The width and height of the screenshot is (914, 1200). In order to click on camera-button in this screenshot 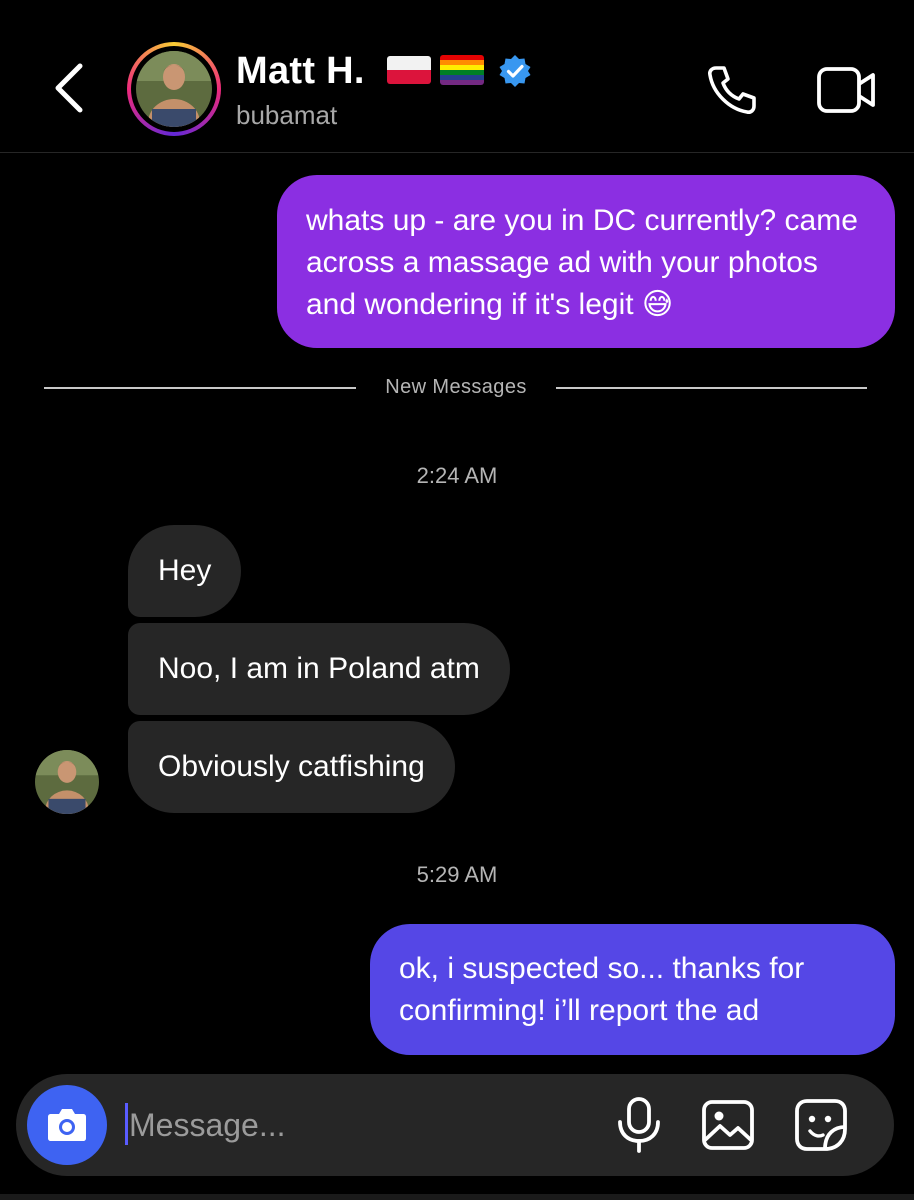, I will do `click(67, 1125)`.